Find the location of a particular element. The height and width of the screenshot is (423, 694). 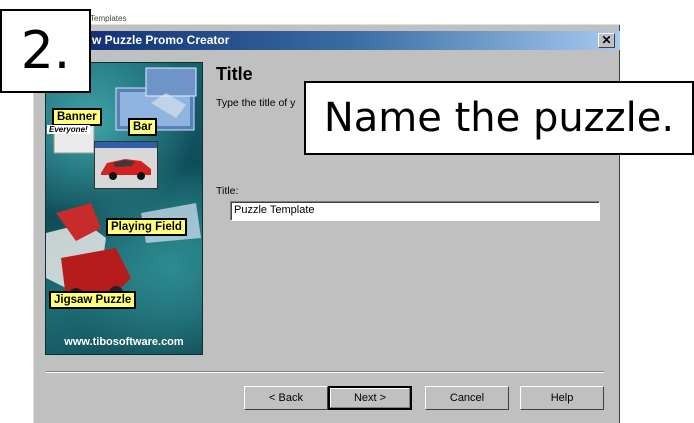

website-url: www.tibosoftware.com is located at coordinates (124, 342).